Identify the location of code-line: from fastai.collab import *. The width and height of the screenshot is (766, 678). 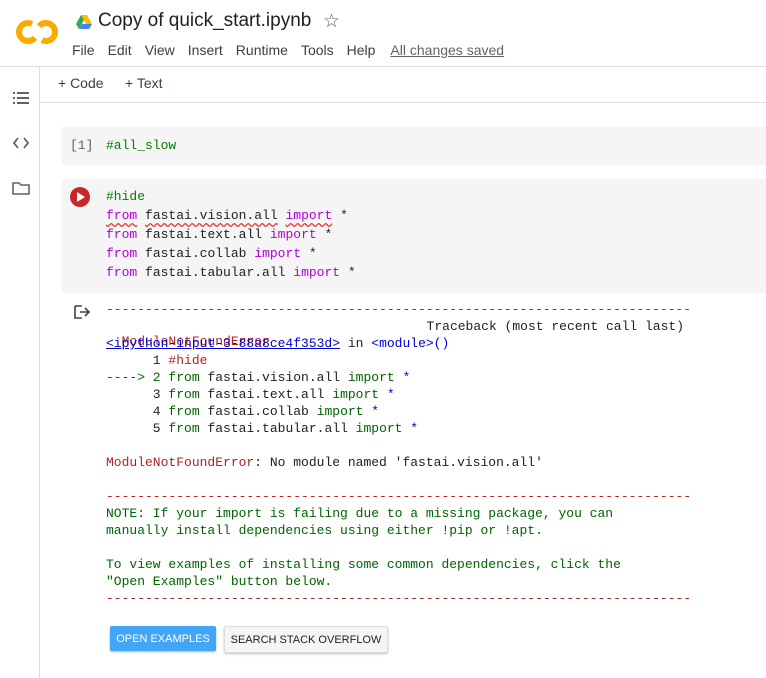
(211, 253).